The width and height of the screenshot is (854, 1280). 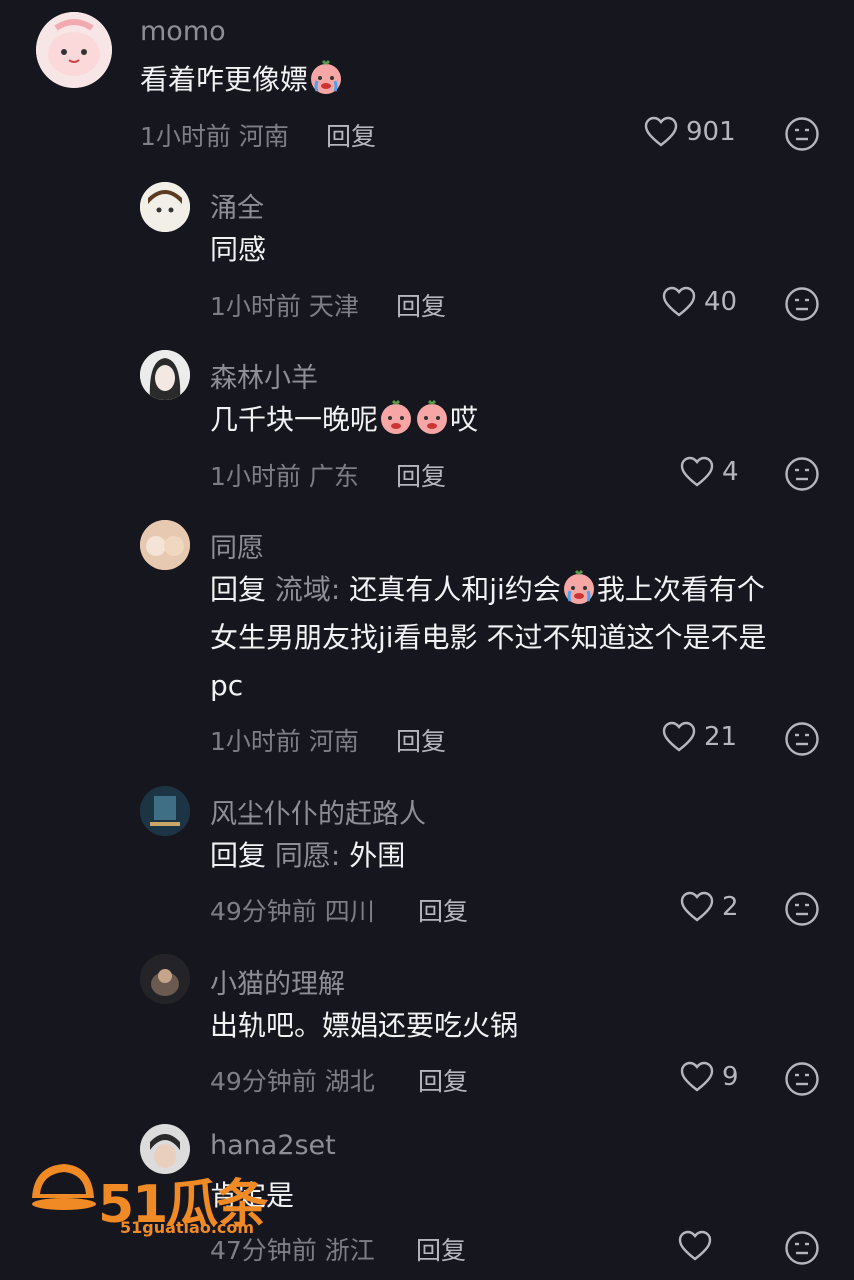 I want to click on comment-meta: 49分钟前 四川, so click(x=292, y=911).